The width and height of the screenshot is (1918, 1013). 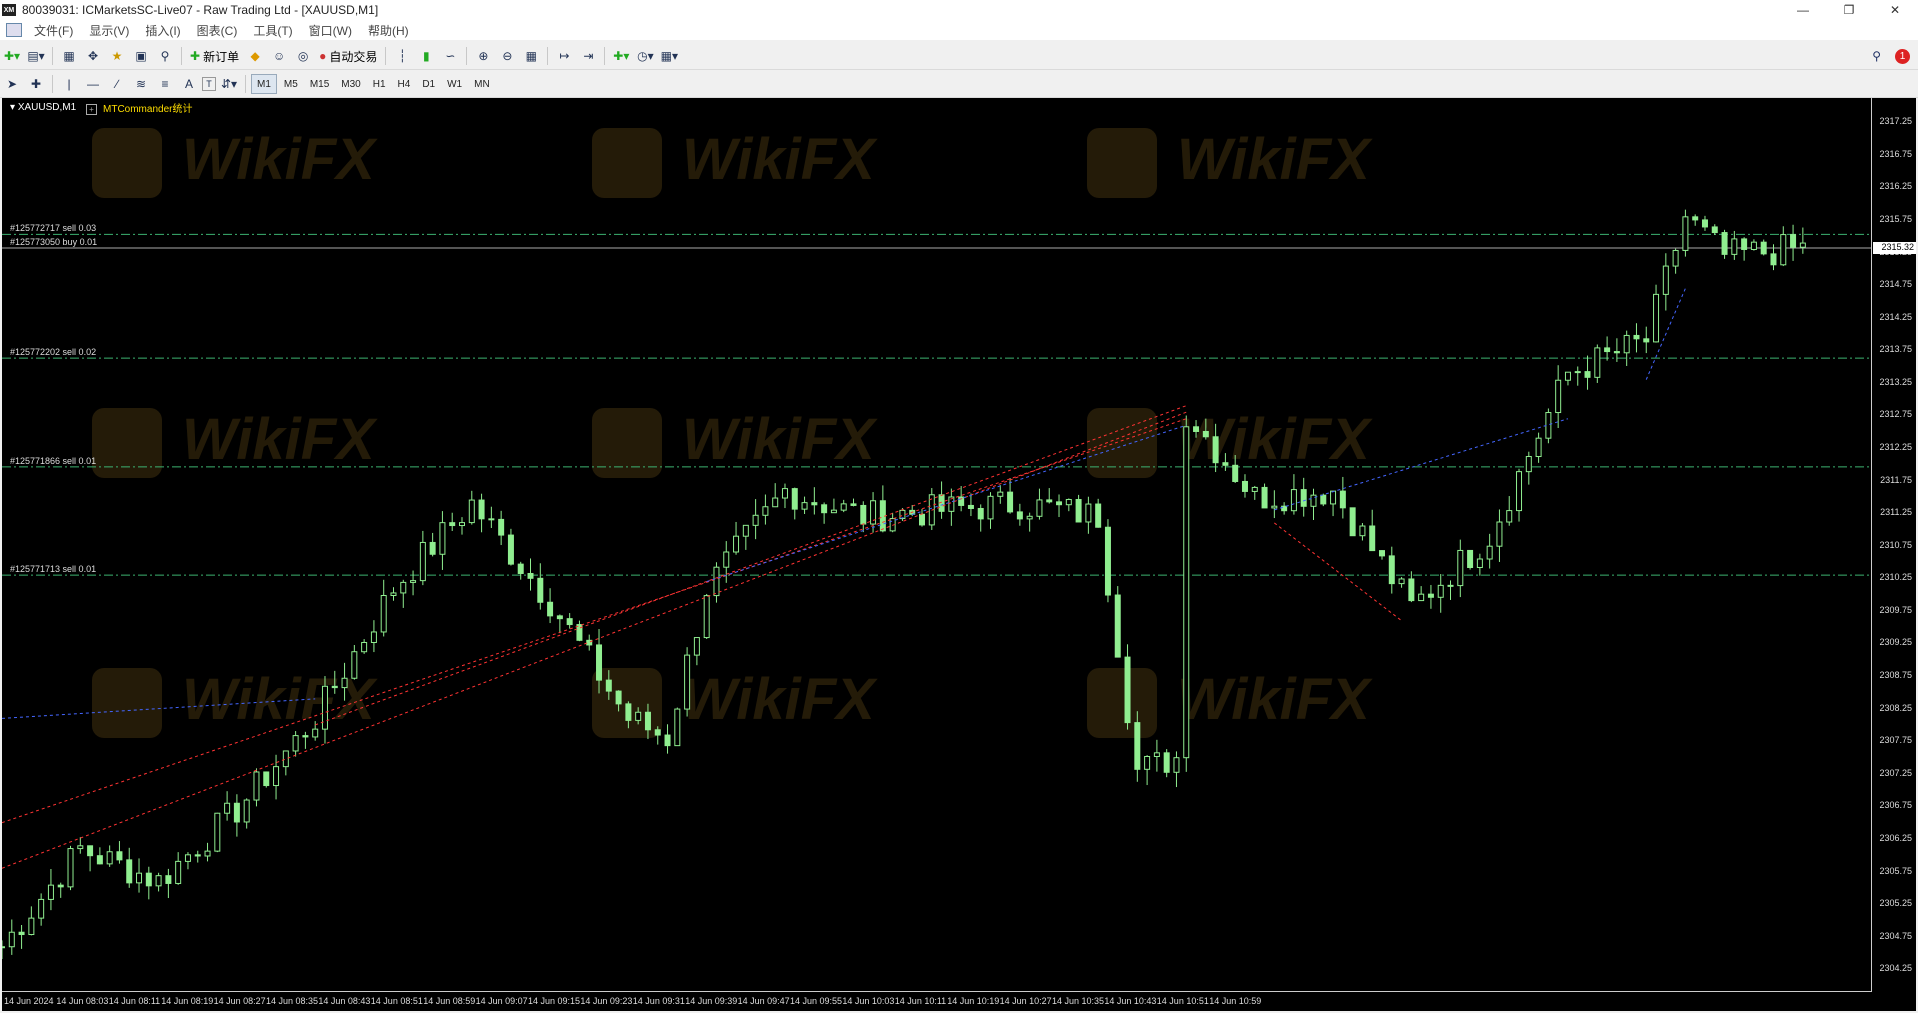 I want to click on indicators-icon: ✚▾, so click(x=621, y=56).